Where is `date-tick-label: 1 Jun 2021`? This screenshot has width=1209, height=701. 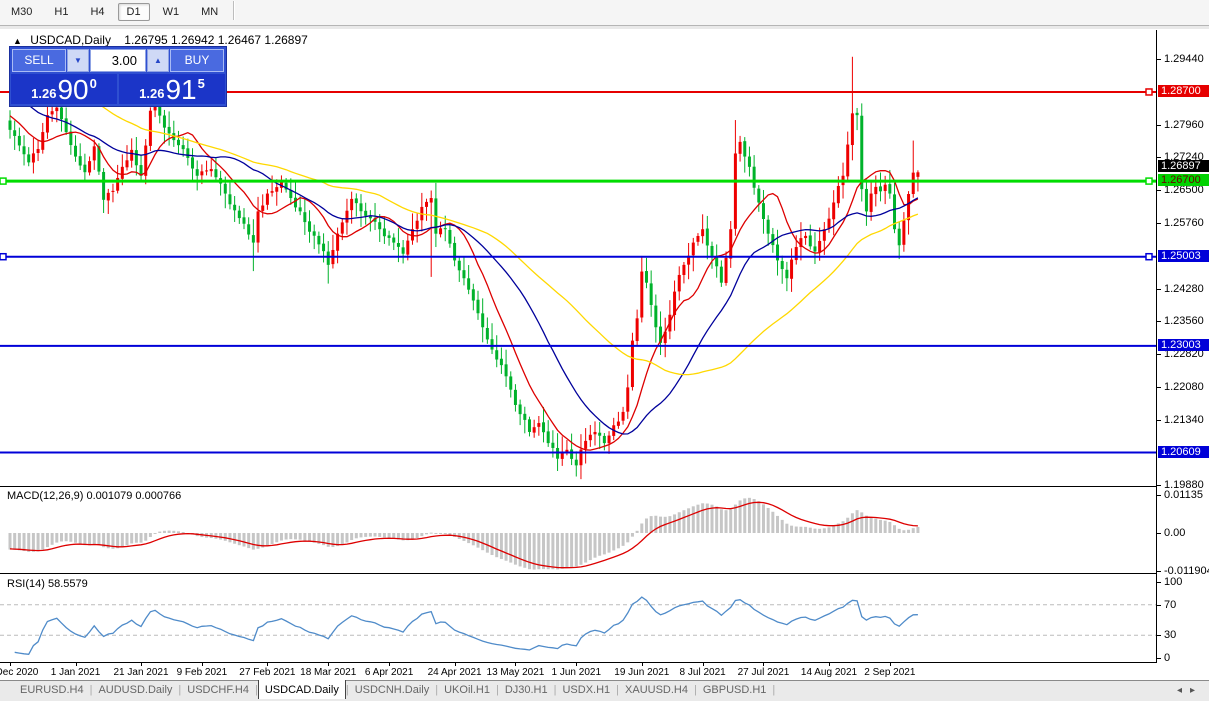
date-tick-label: 1 Jun 2021 is located at coordinates (576, 672).